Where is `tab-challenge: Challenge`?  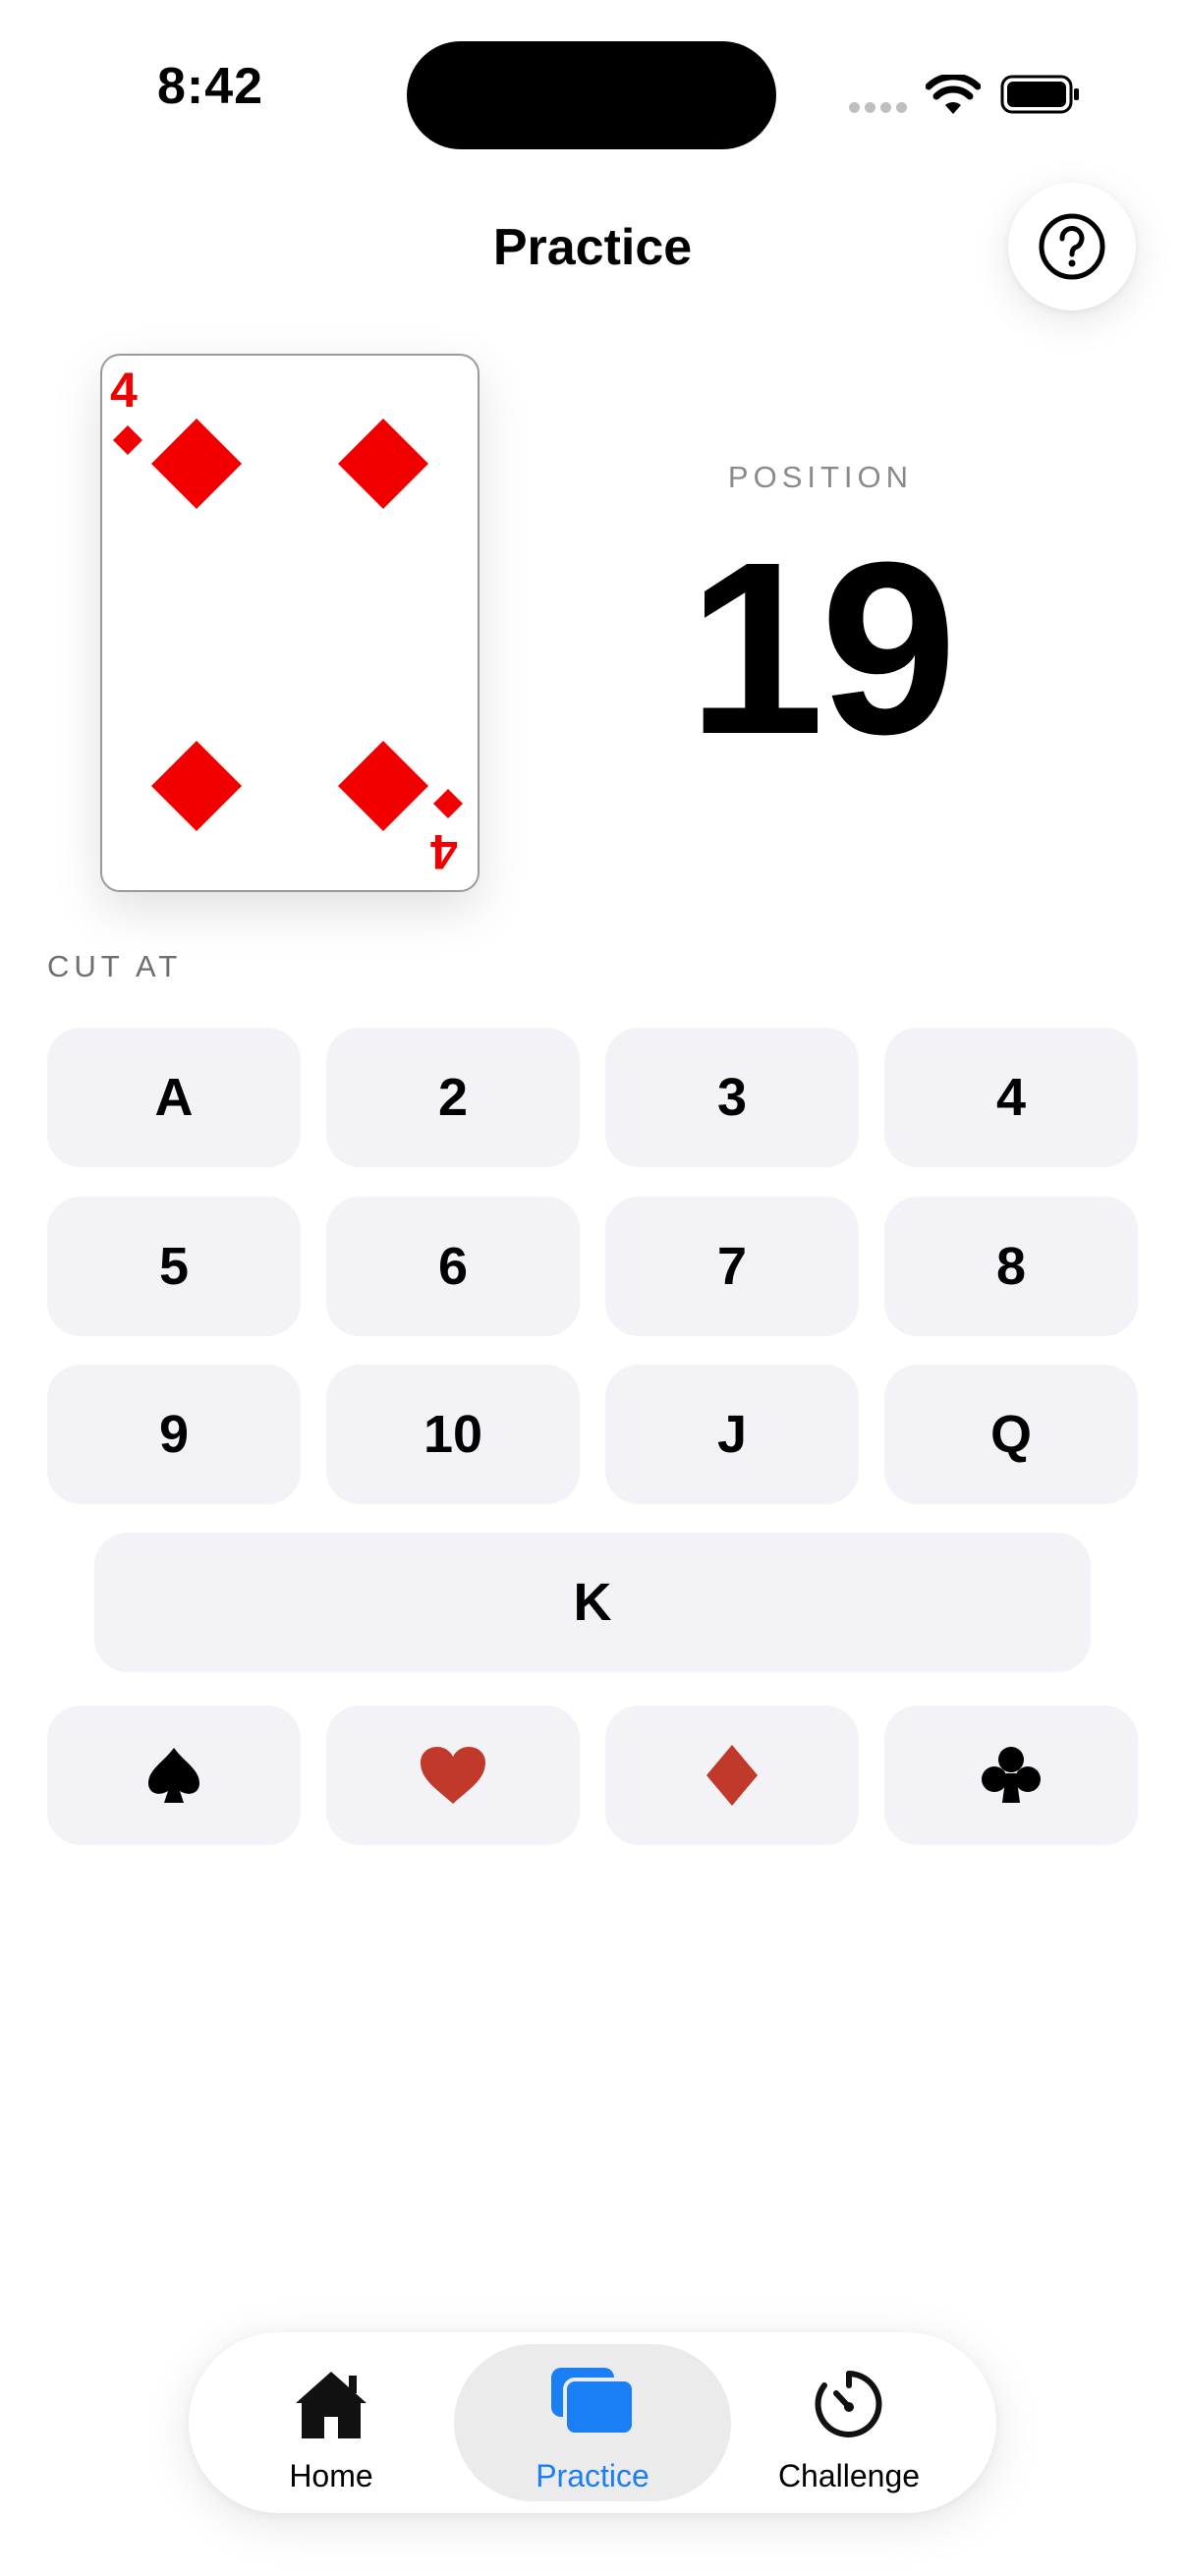 tab-challenge: Challenge is located at coordinates (849, 2422).